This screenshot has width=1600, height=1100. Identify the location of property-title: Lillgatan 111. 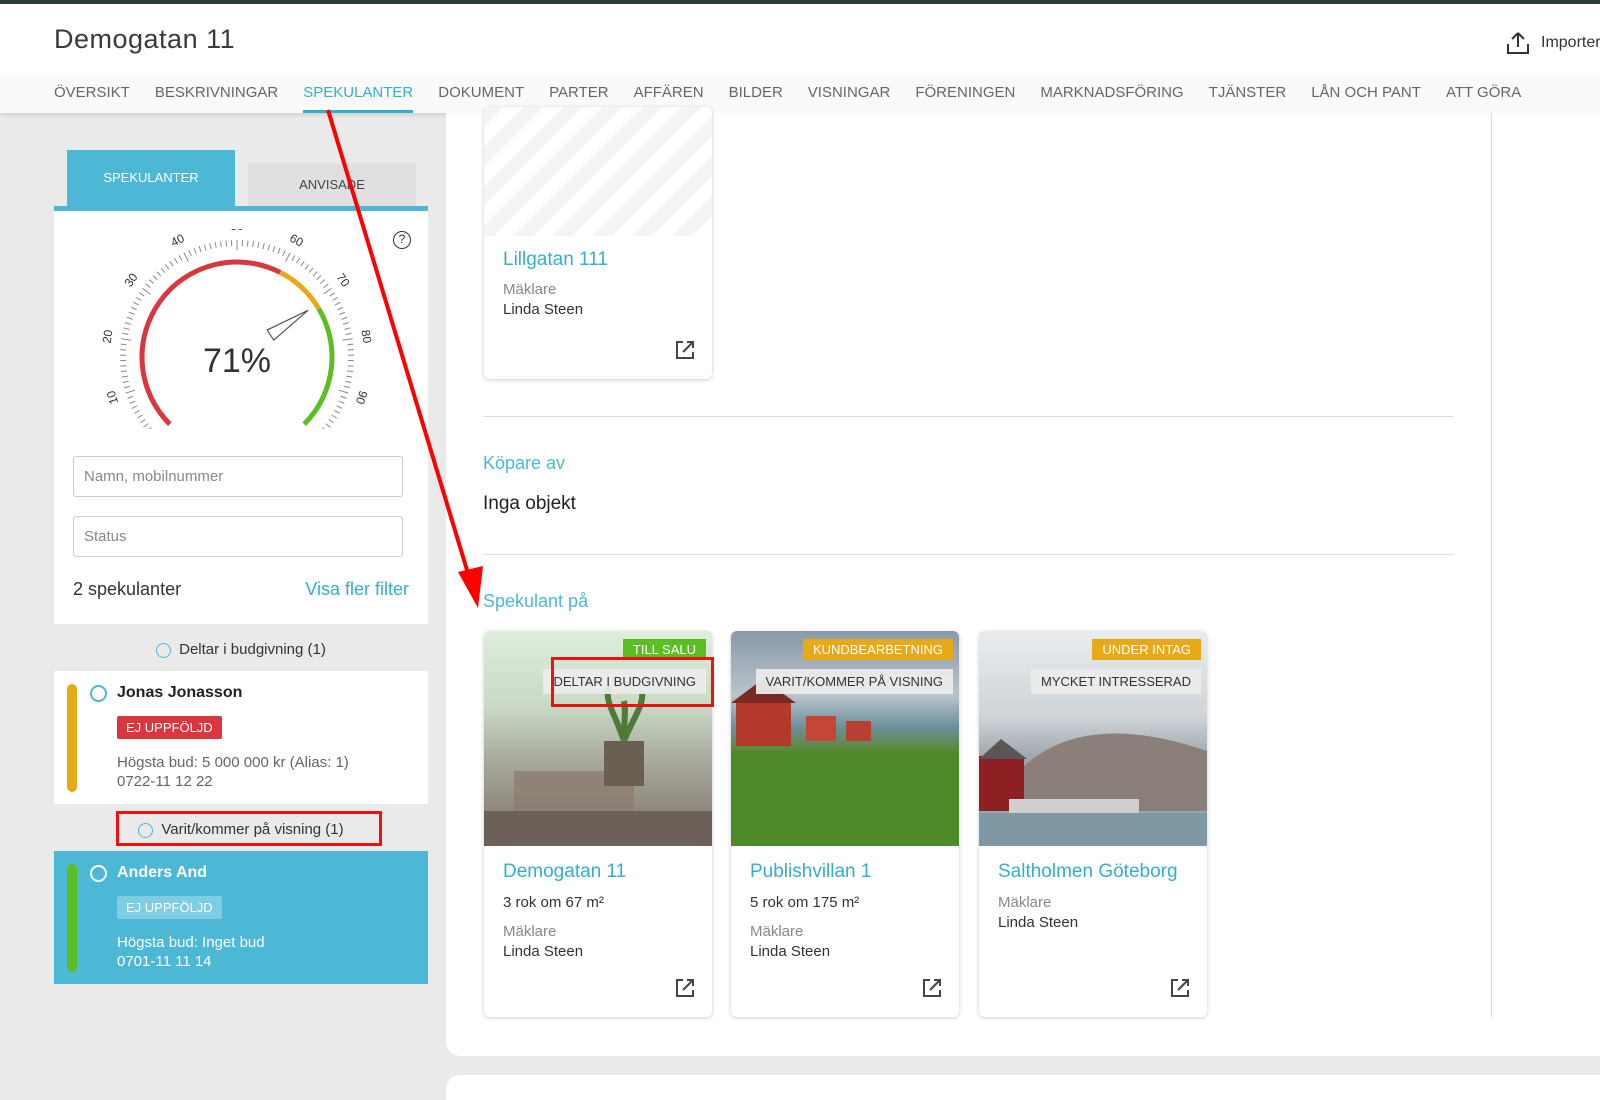
(555, 260).